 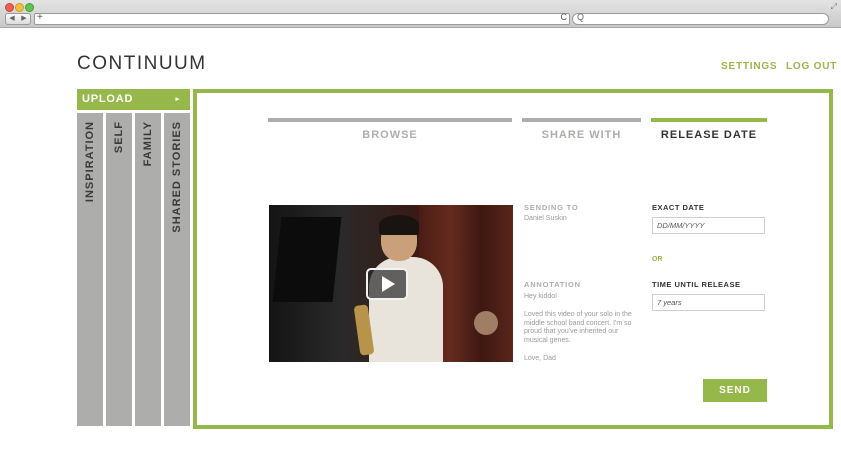 I want to click on step-release-date: RELEASE DATE, so click(x=709, y=135).